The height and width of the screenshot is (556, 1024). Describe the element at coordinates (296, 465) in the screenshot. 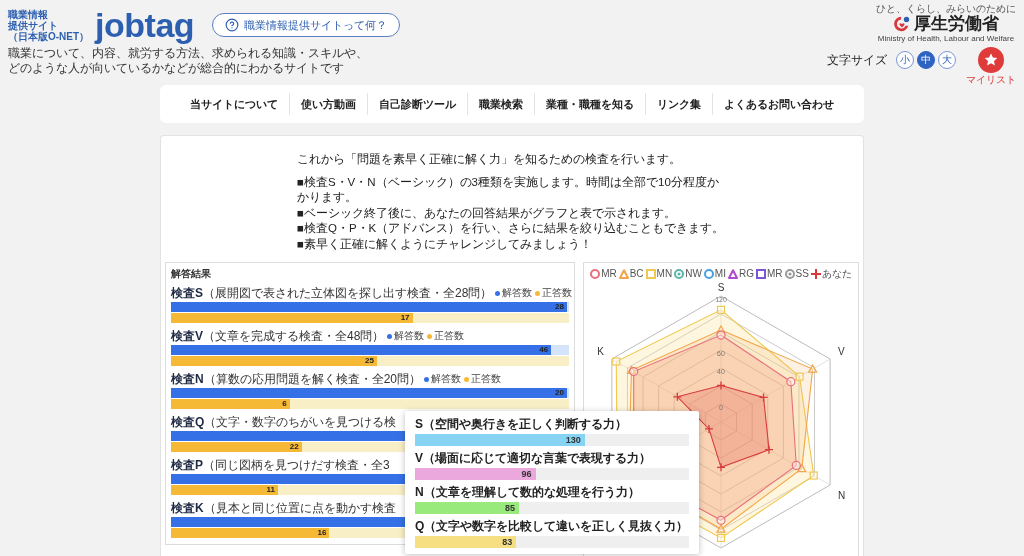

I see `test-description: （同じ図柄を見つけだす検査・全3` at that location.